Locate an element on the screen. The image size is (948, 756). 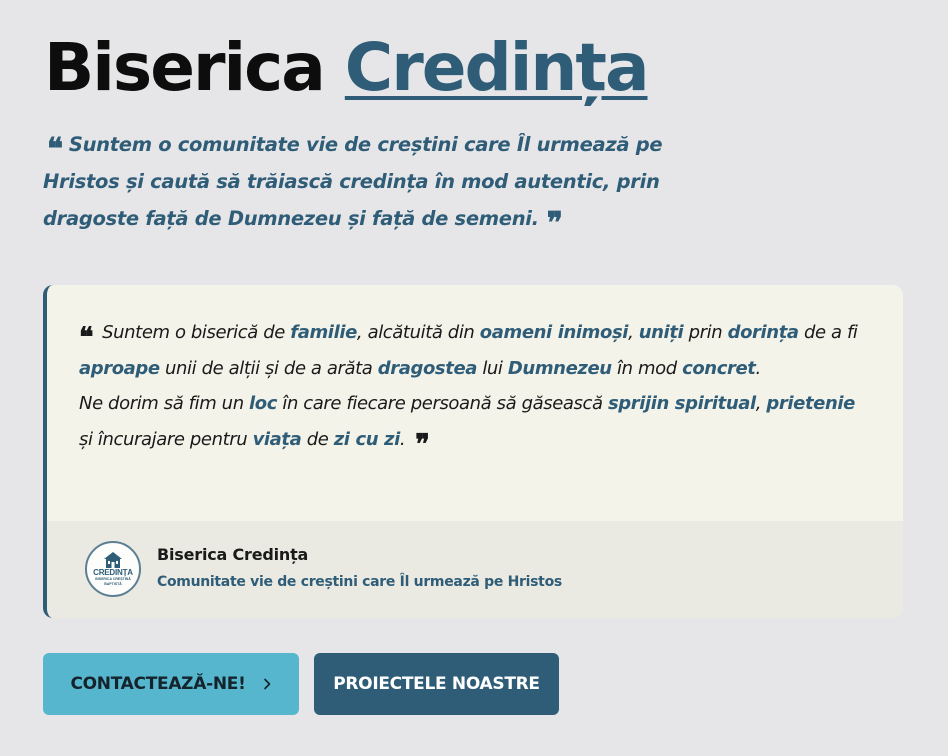
quote-text-segment: Ne dorim să fim un is located at coordinates (164, 403).